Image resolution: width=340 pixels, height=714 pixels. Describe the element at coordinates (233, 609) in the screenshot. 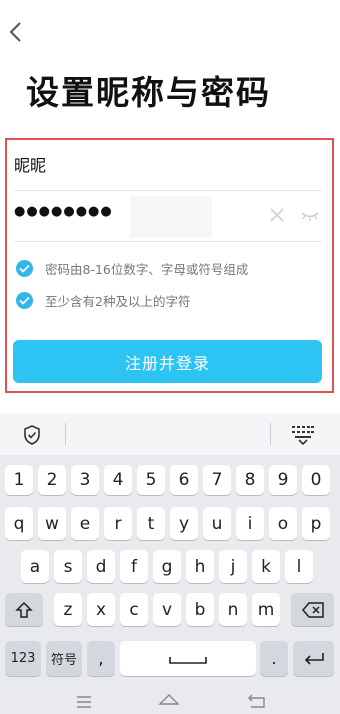

I see `key-n: n` at that location.